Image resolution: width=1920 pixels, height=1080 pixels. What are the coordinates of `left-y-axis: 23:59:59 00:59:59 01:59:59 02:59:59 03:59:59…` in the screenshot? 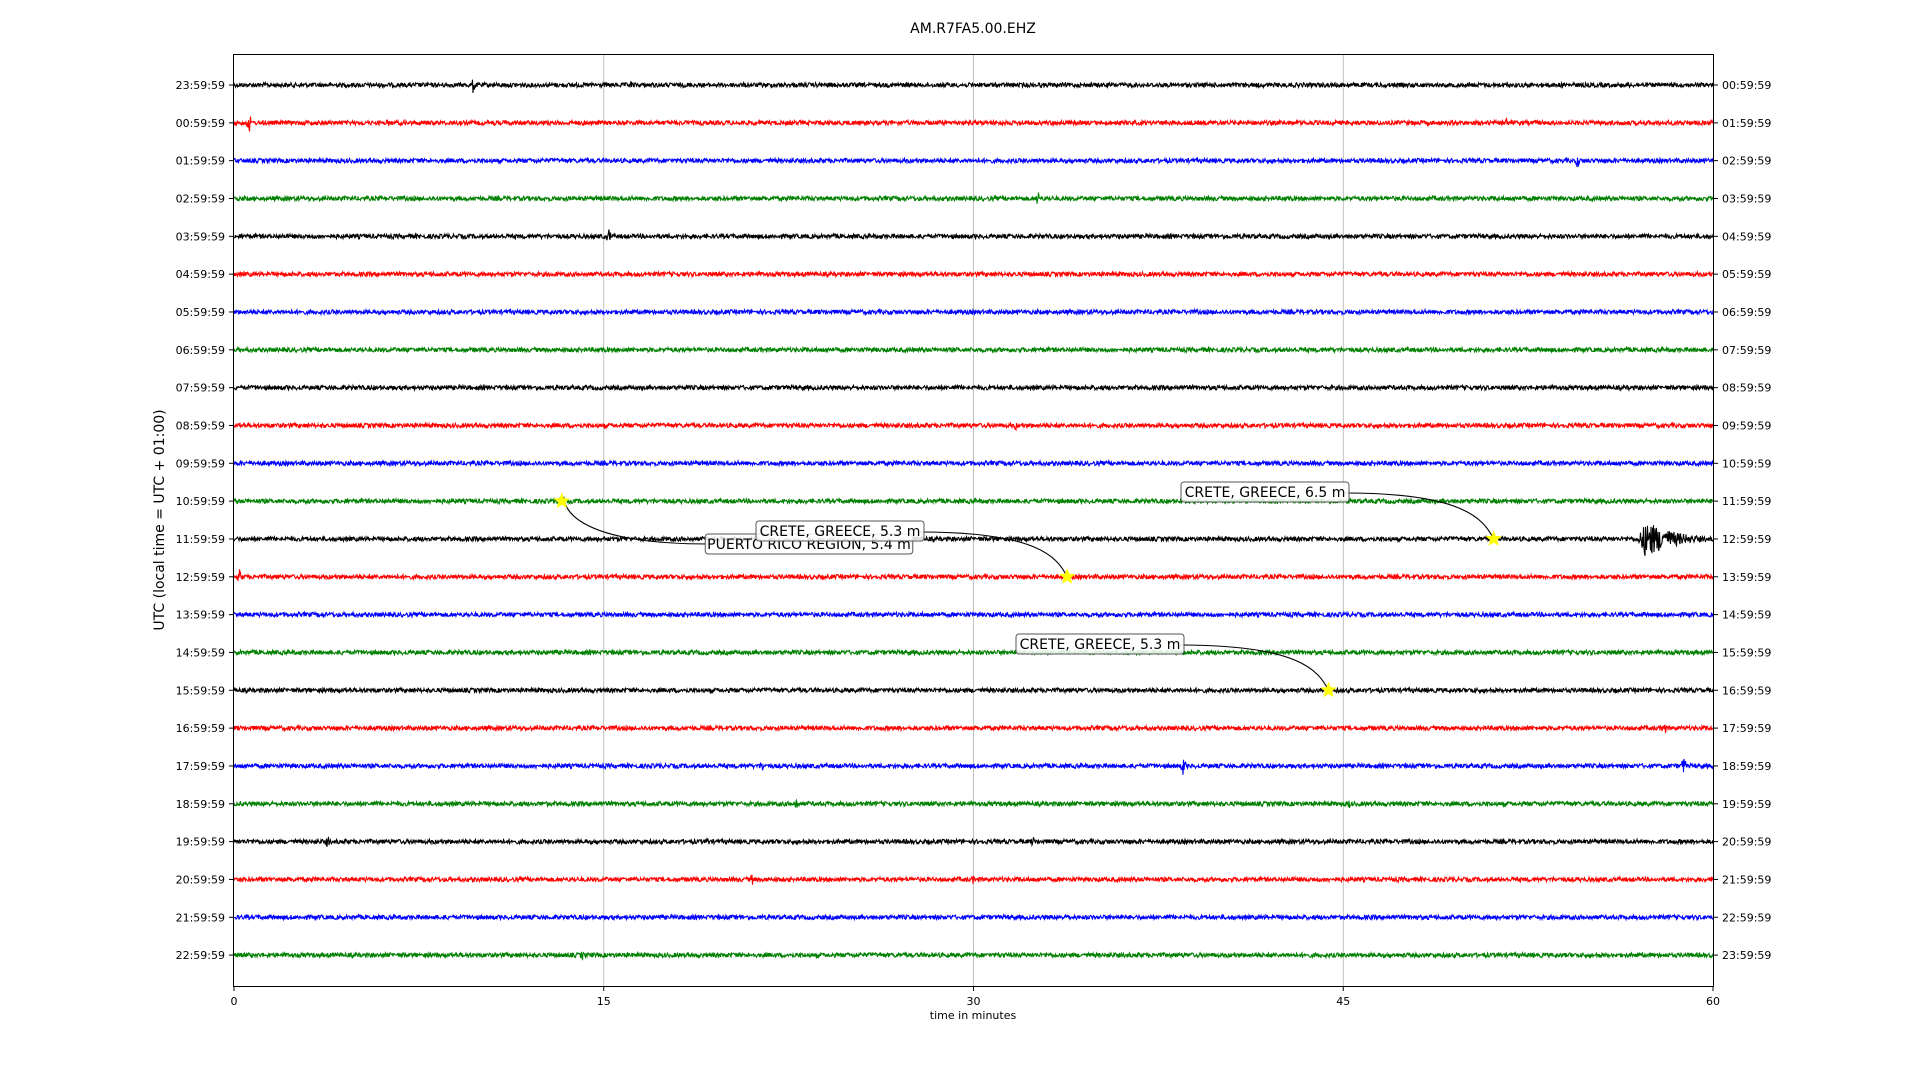 It's located at (205, 520).